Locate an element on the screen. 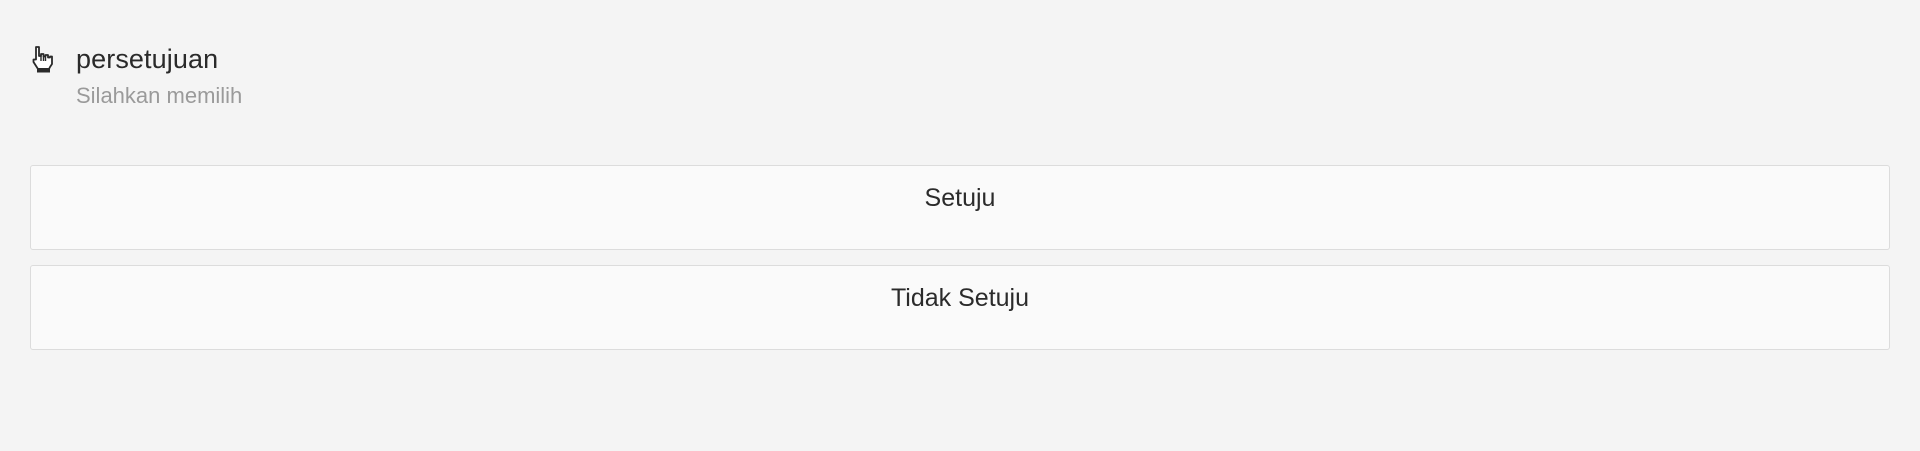 This screenshot has width=1920, height=451. question-header: persetujuan Silahkan memilih is located at coordinates (960, 76).